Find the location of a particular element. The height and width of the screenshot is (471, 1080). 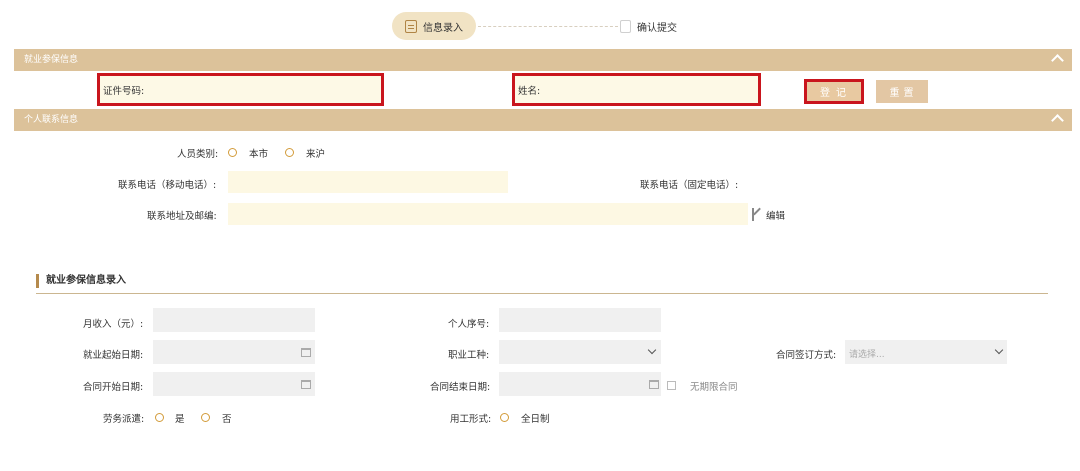

step-confirm-submit: 确认提交 is located at coordinates (648, 26).